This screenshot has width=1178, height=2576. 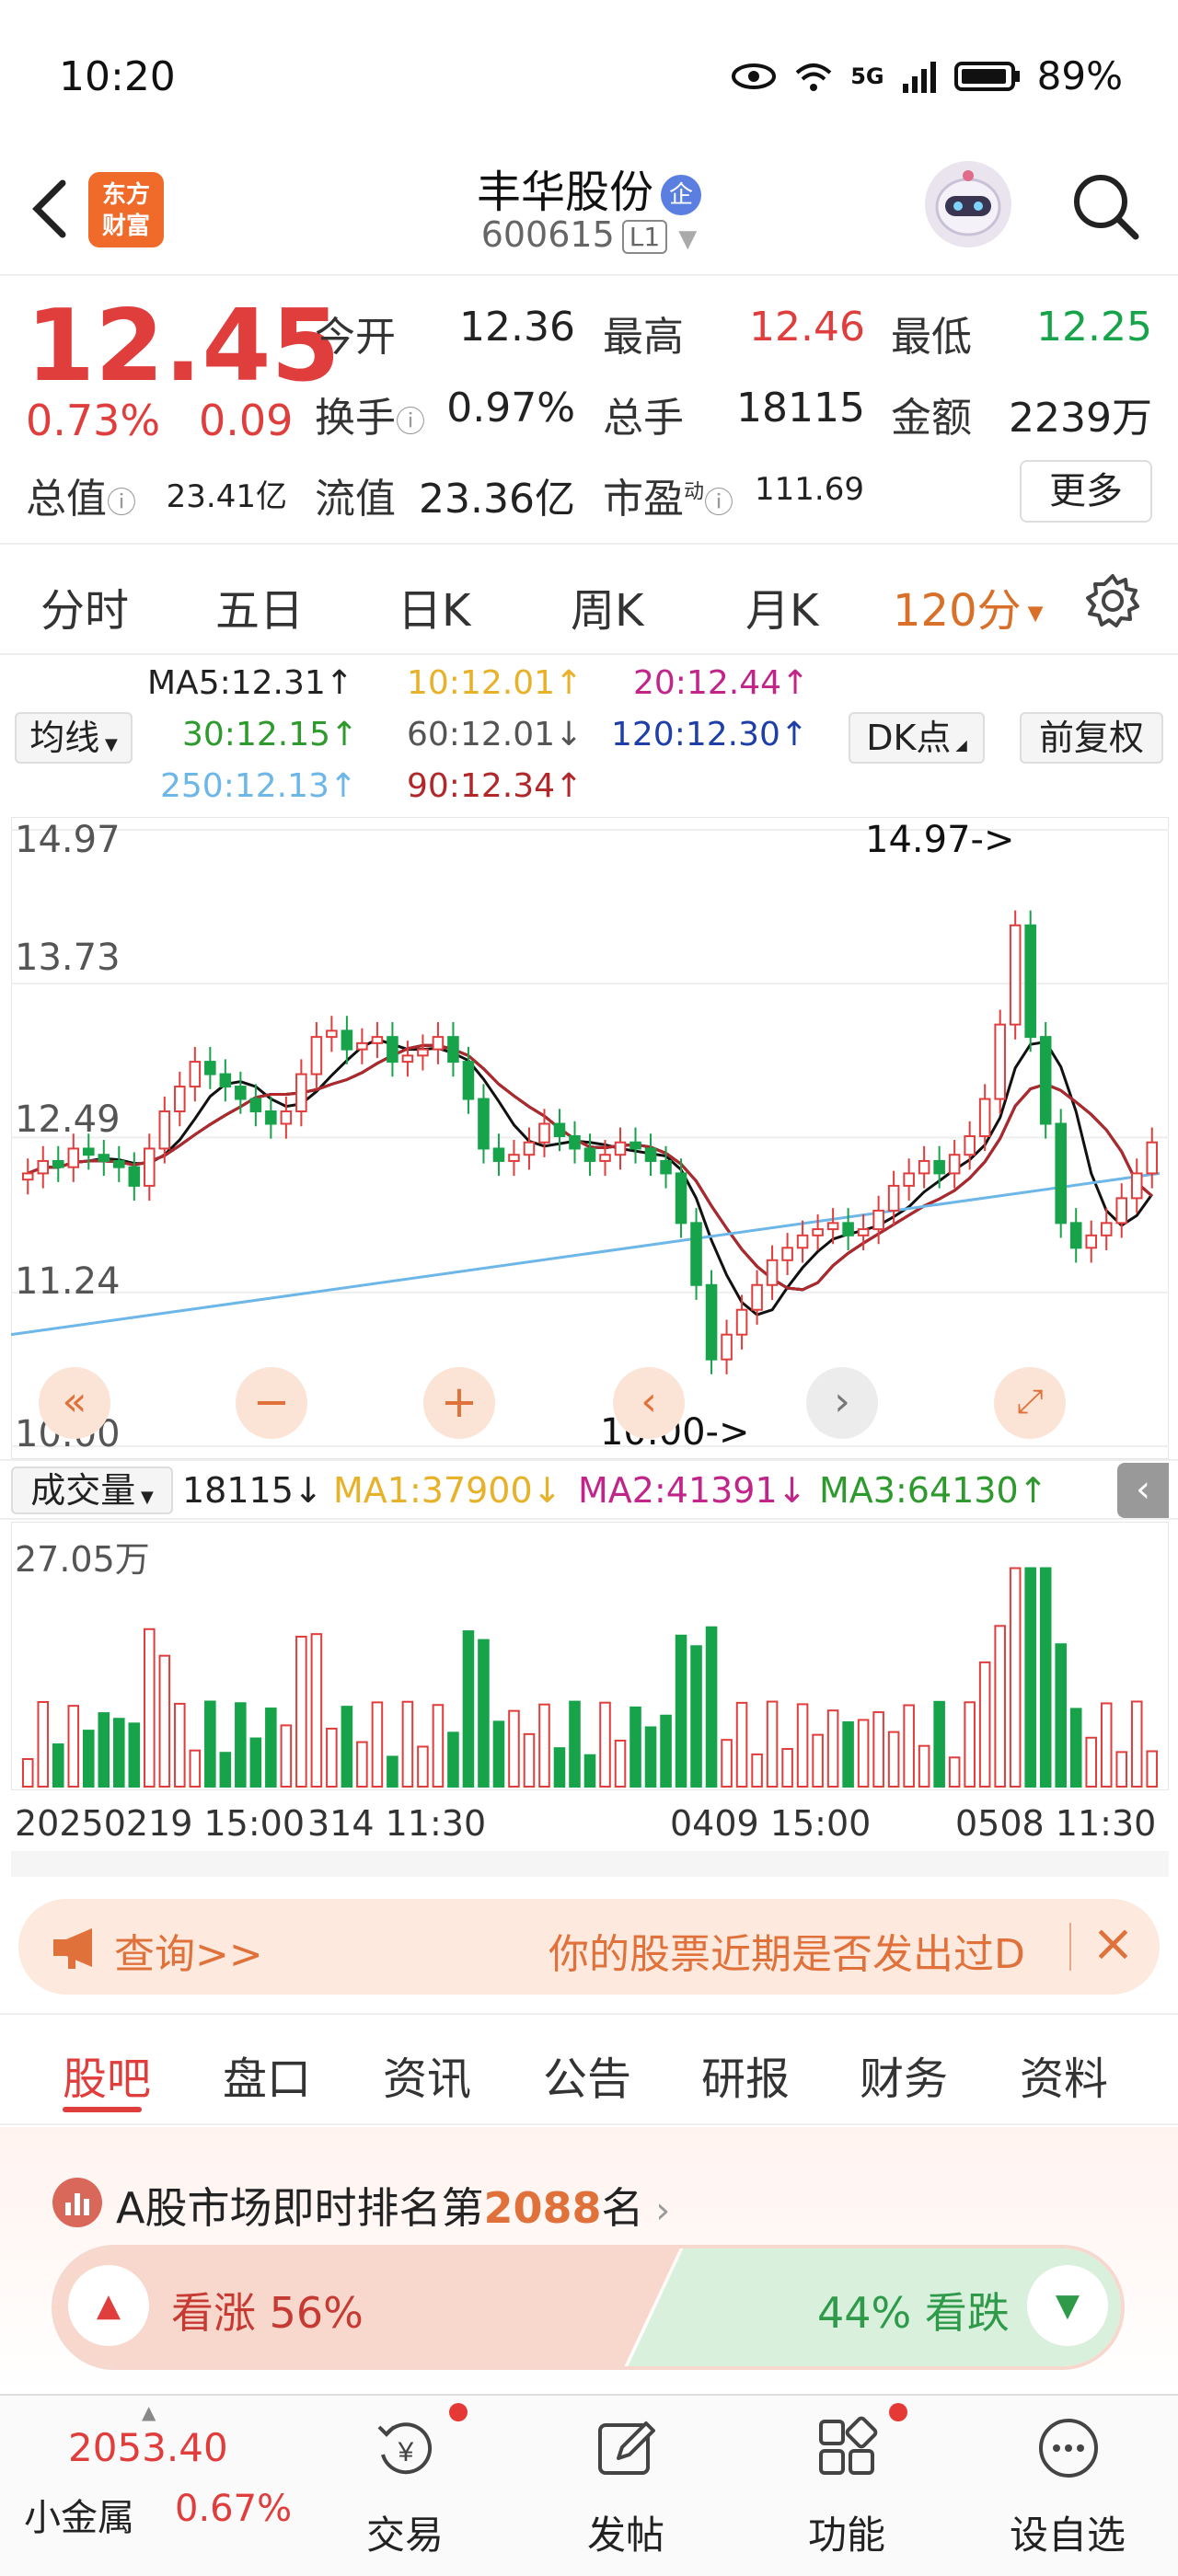 What do you see at coordinates (688, 239) in the screenshot?
I see `caret-down-icon: ▼` at bounding box center [688, 239].